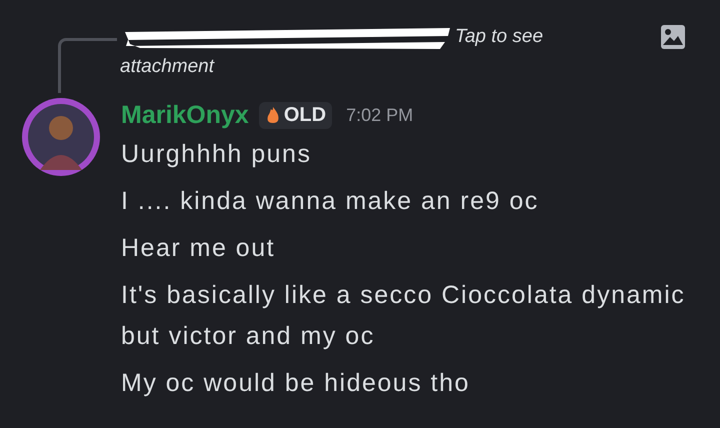  Describe the element at coordinates (61, 137) in the screenshot. I see `avatar` at that location.